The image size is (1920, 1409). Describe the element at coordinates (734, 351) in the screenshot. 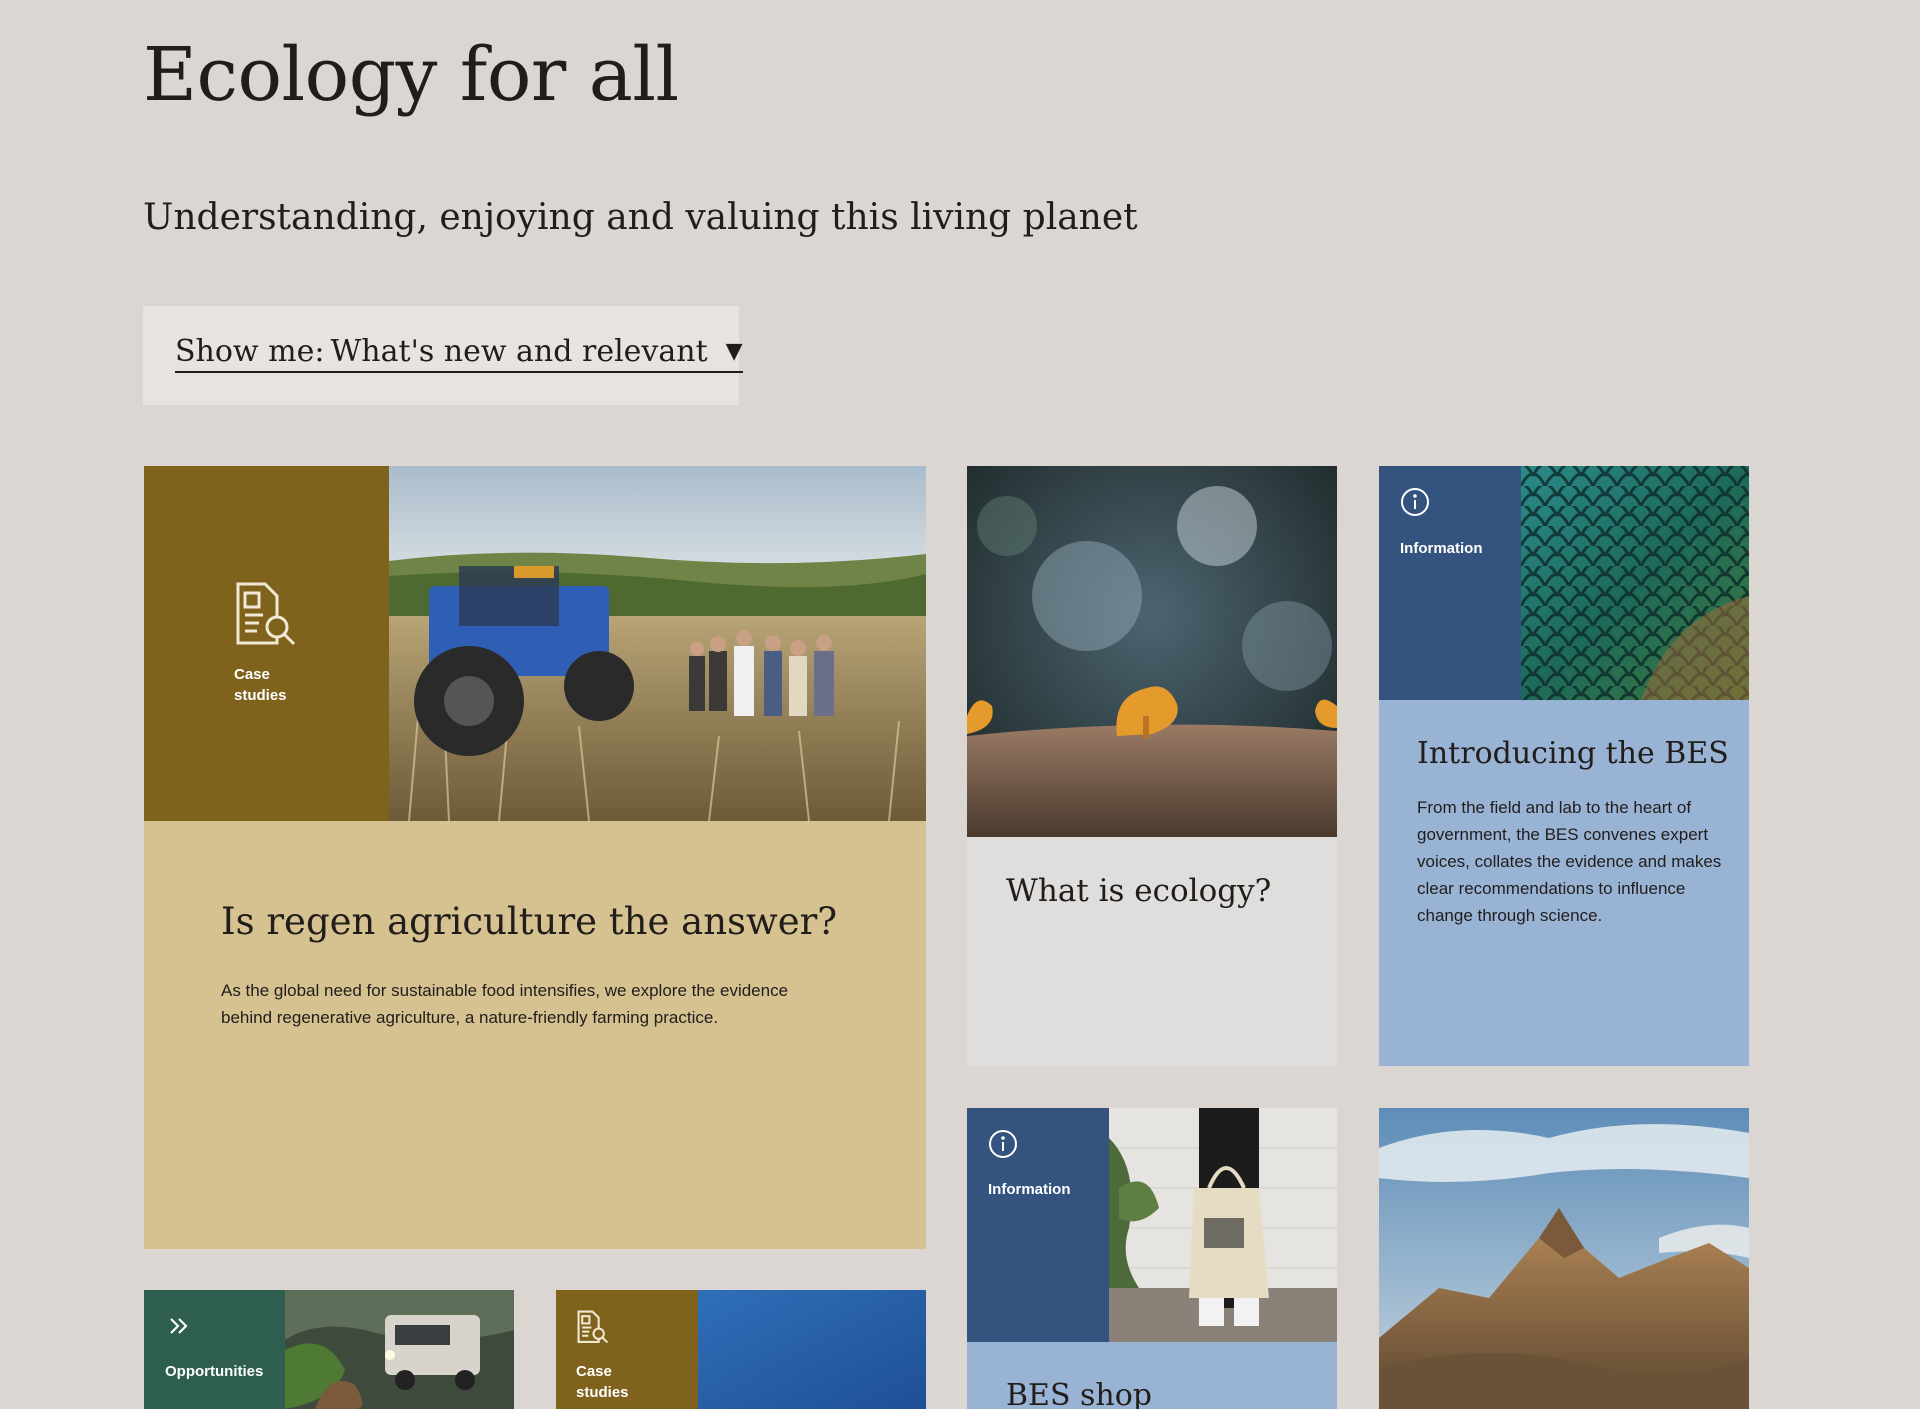

I see `dropdown-arrow-icon: ▼` at that location.